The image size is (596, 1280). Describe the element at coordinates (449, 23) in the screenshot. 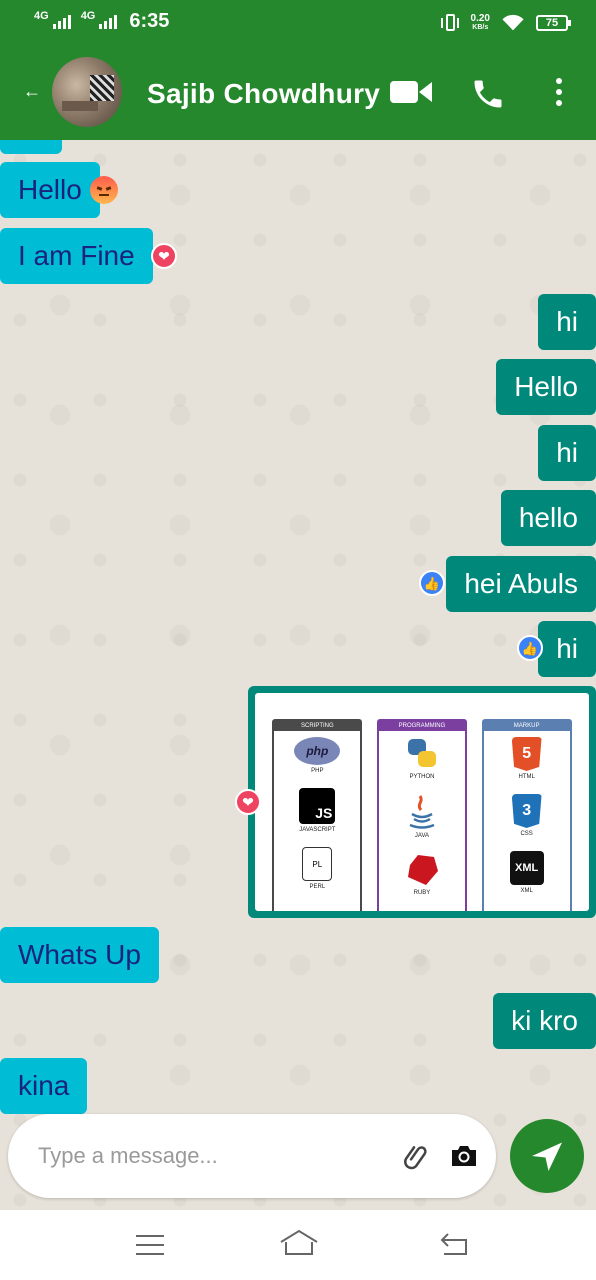

I see `vibrate-icon` at that location.